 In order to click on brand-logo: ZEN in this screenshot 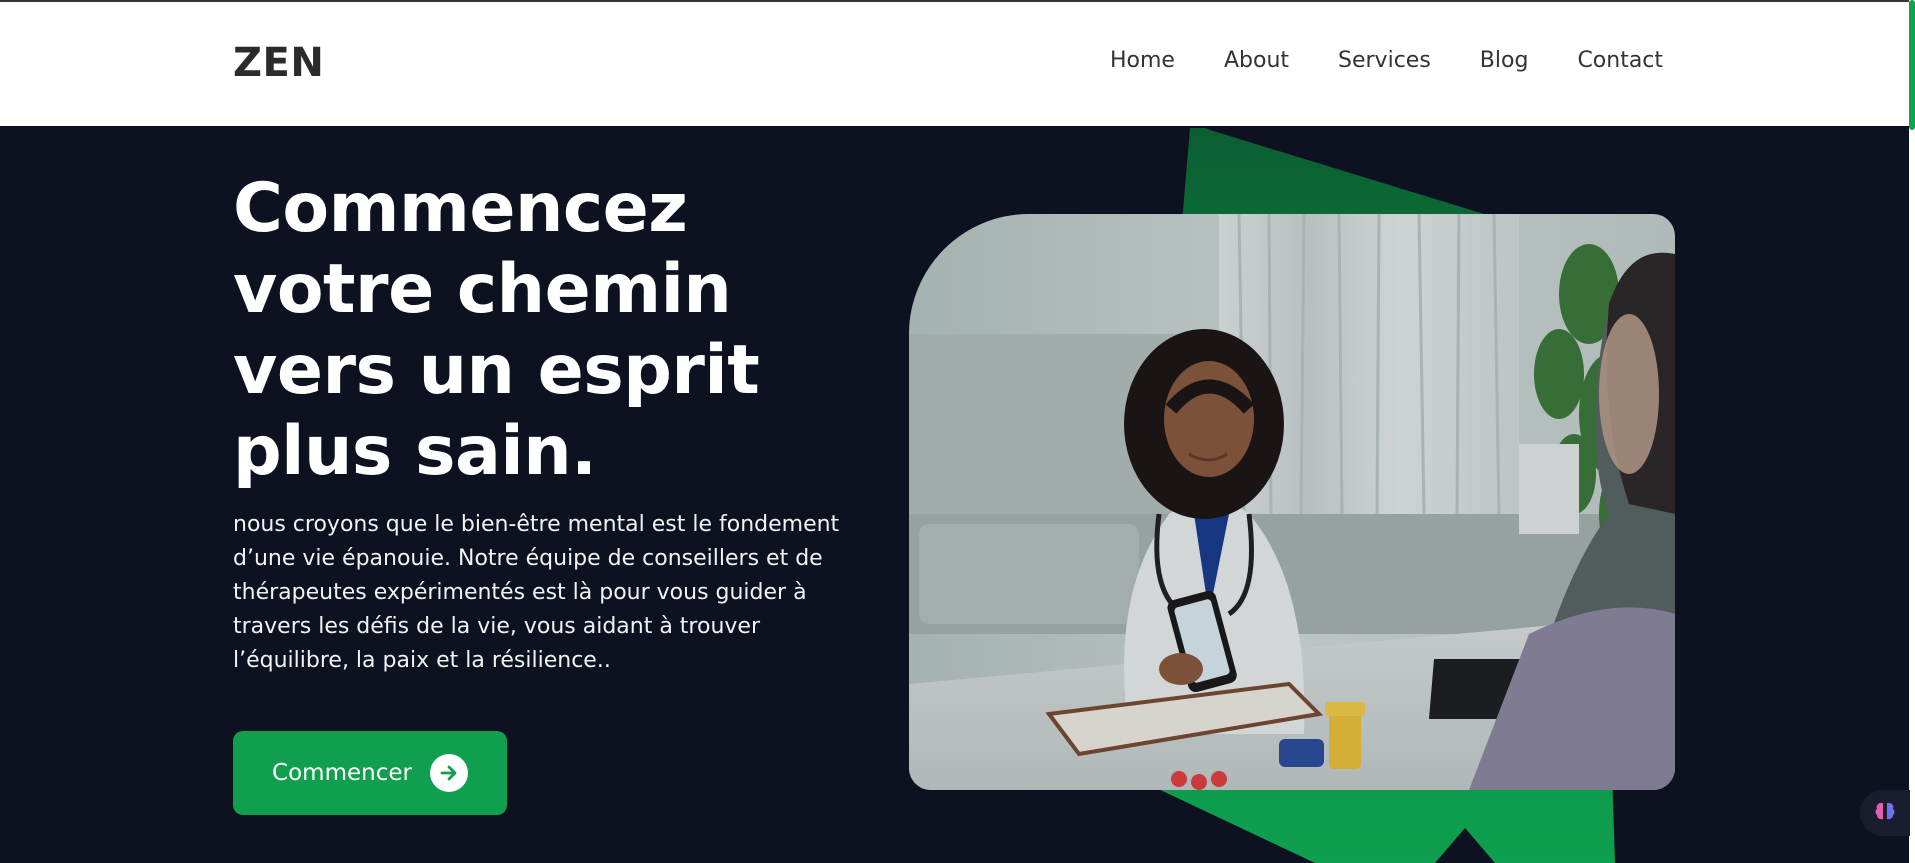, I will do `click(278, 63)`.